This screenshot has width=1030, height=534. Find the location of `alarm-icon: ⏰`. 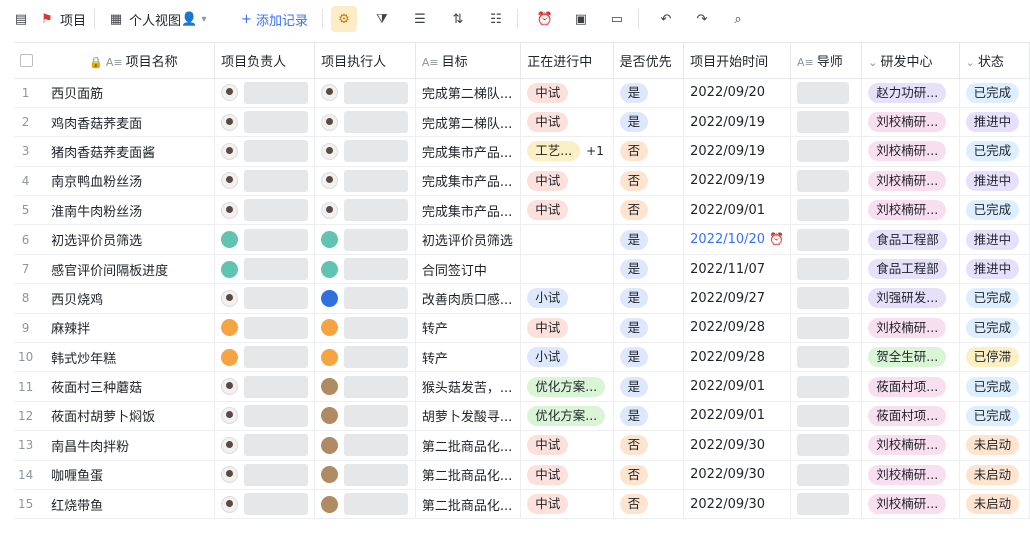

alarm-icon: ⏰ is located at coordinates (545, 19).